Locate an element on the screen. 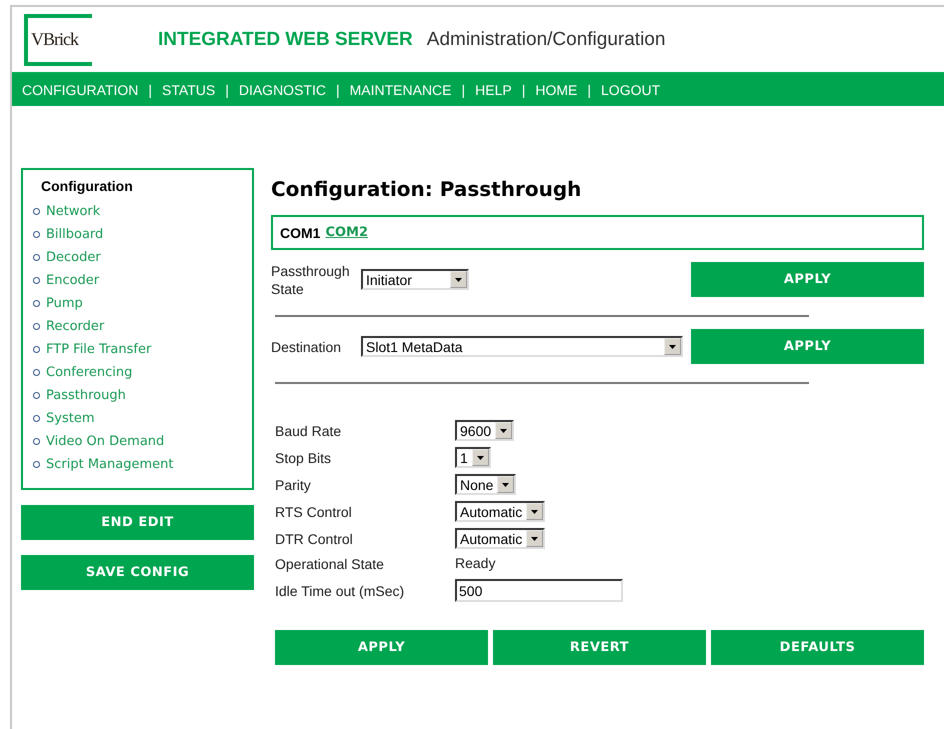  logo: VBrick is located at coordinates (58, 40).